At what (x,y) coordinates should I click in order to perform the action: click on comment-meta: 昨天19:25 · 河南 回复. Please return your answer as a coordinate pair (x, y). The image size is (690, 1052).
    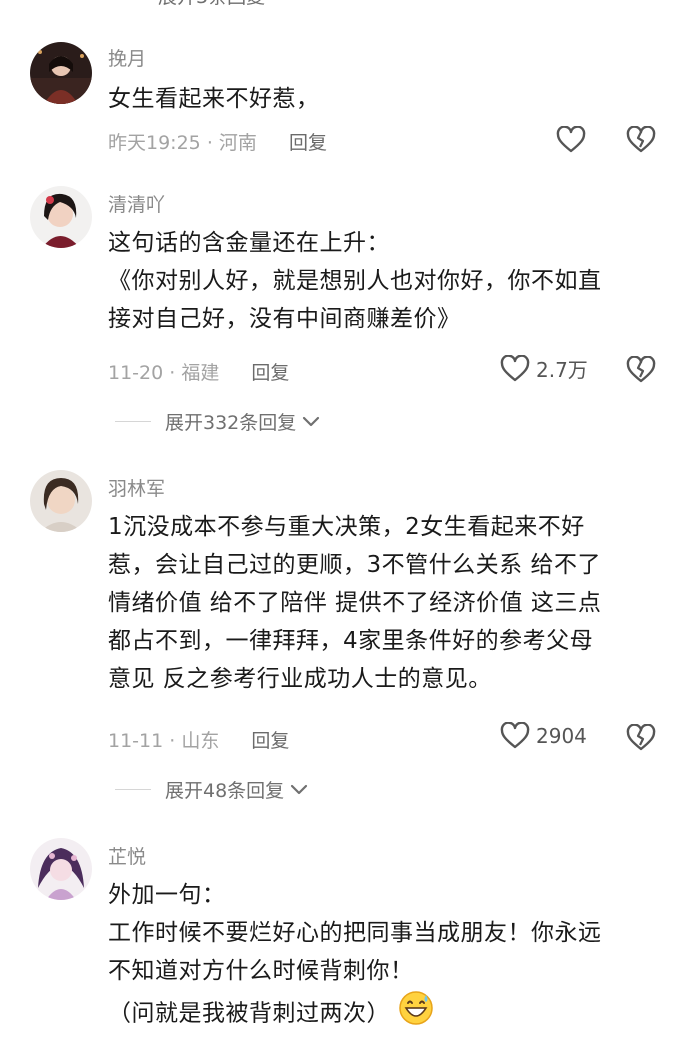
    Looking at the image, I should click on (217, 143).